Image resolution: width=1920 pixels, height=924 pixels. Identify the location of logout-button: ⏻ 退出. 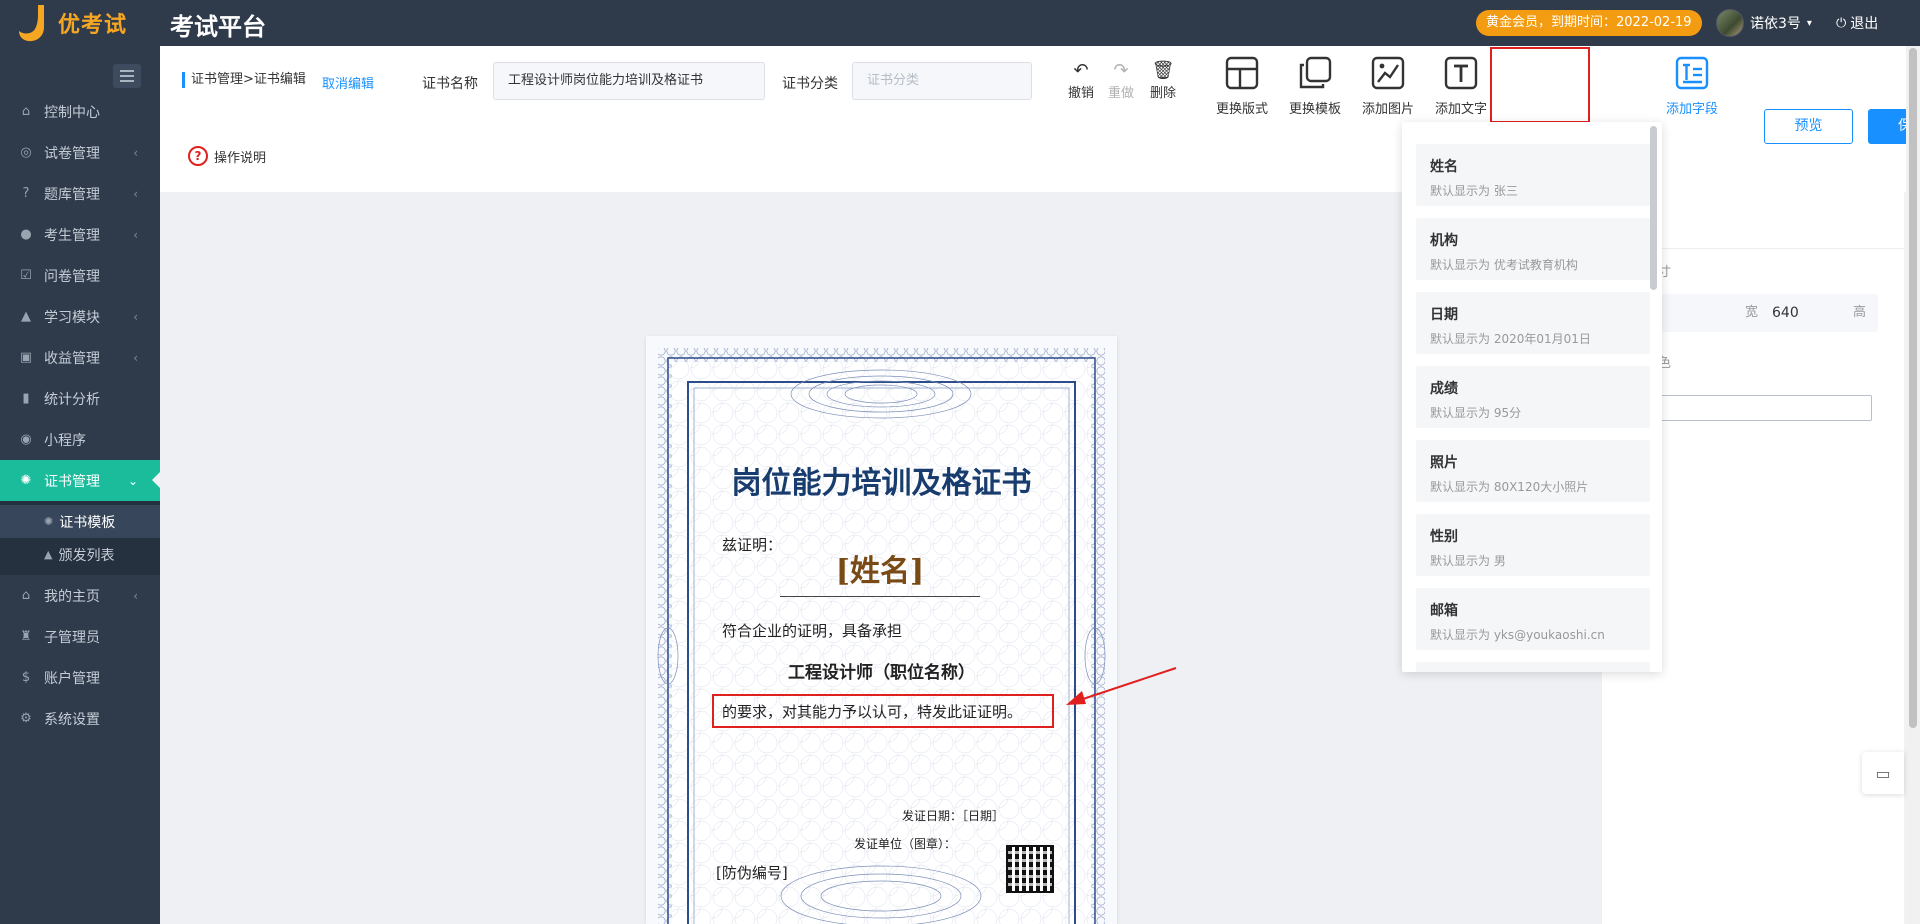
(1857, 23).